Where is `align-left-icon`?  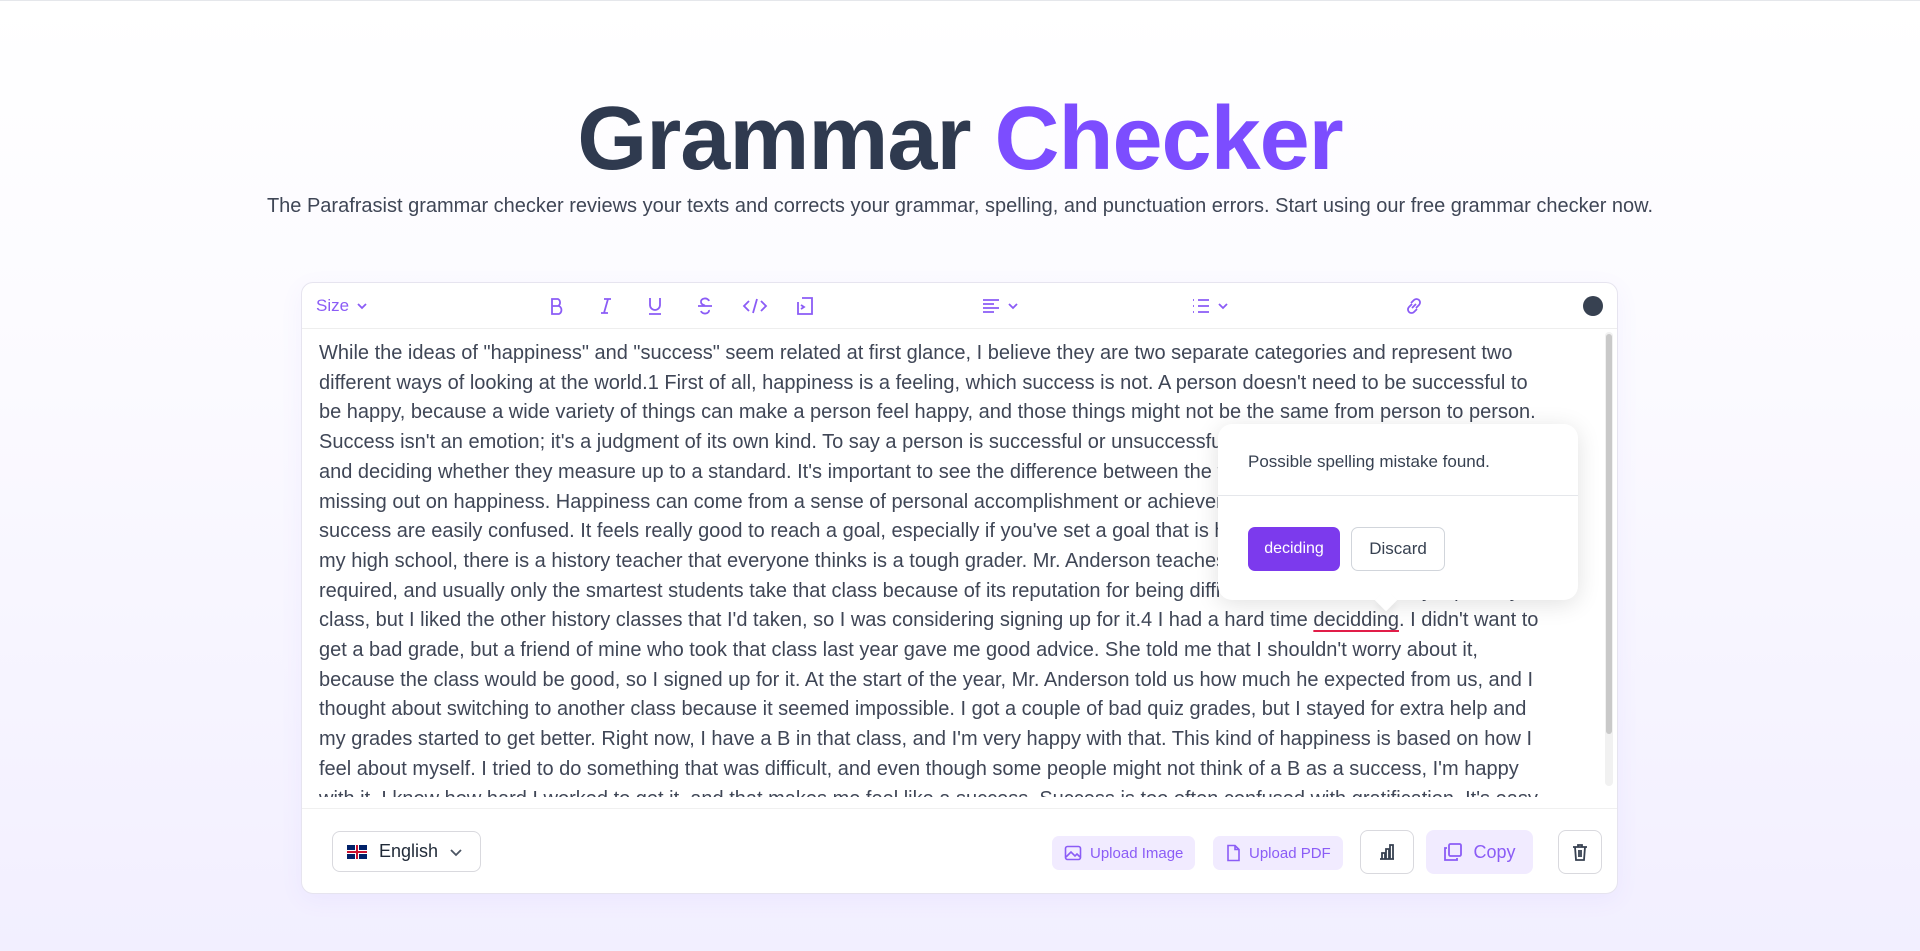
align-left-icon is located at coordinates (991, 306).